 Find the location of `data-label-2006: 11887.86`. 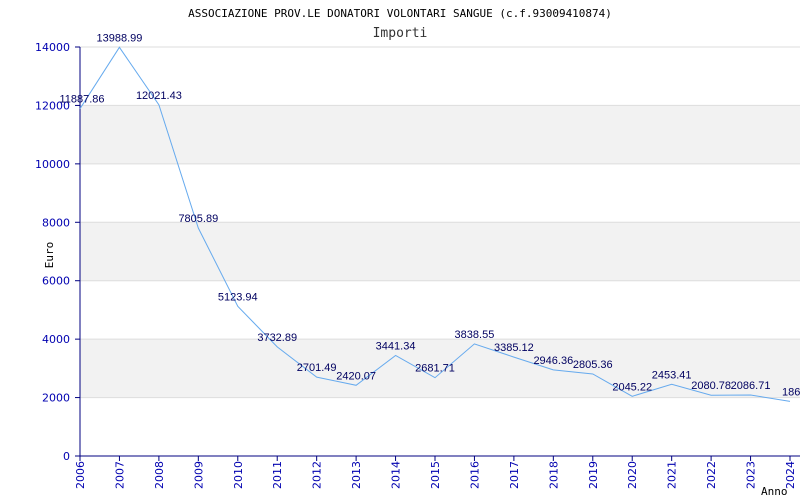

data-label-2006: 11887.86 is located at coordinates (81, 100).